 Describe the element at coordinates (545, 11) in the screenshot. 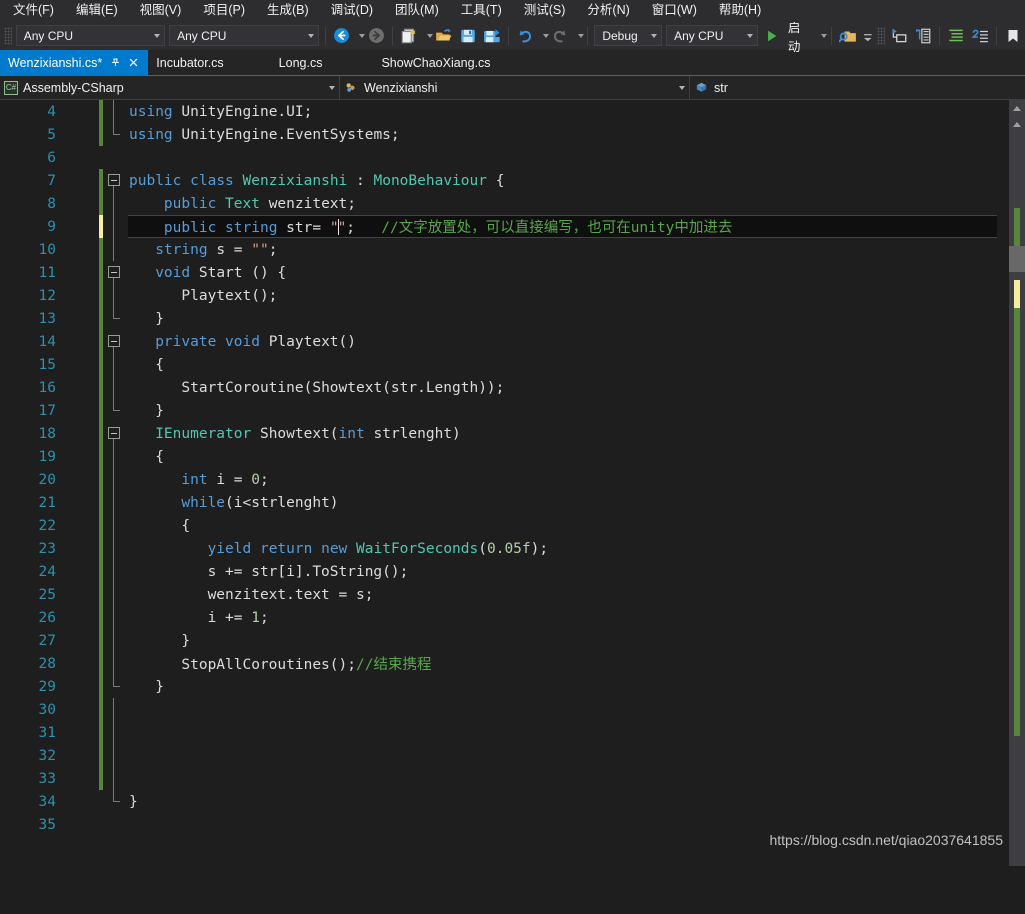

I see `menu-test: 测试(S)` at that location.